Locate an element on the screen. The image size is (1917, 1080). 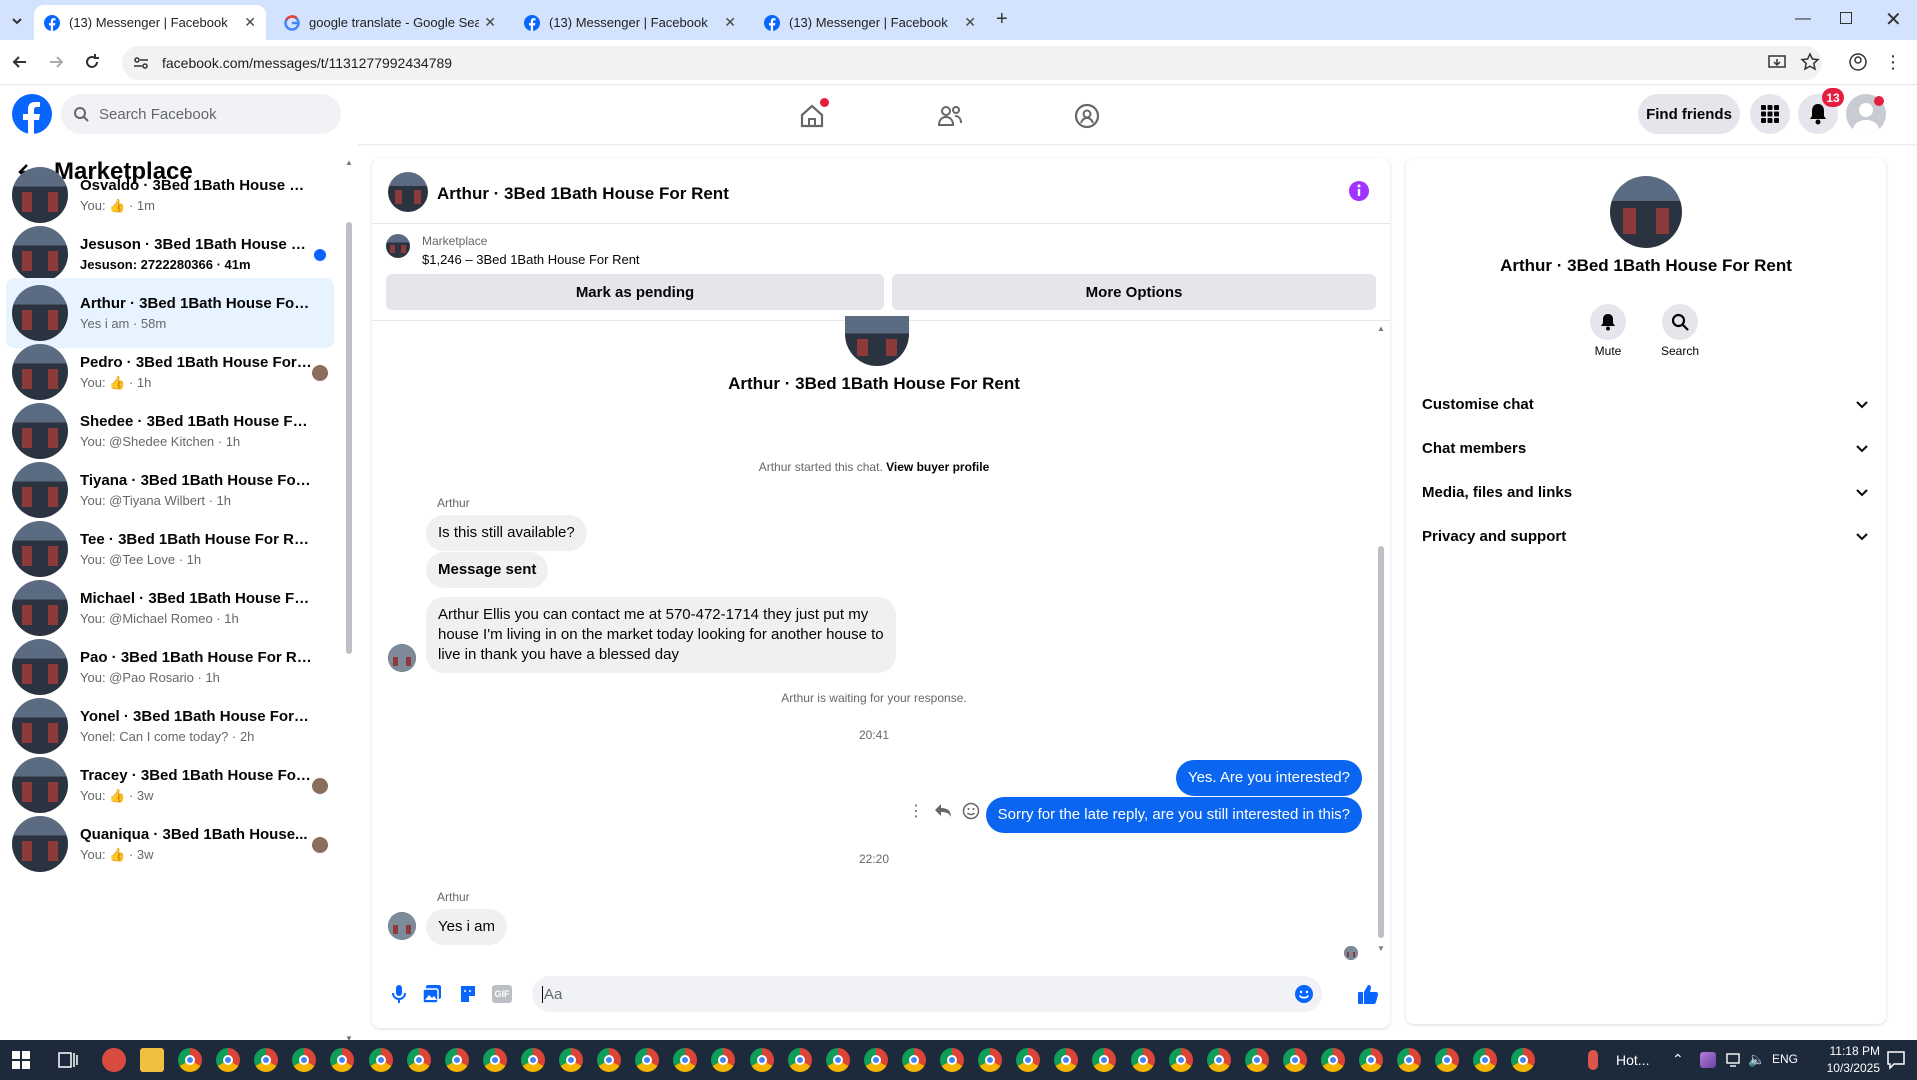
message-input: Aa is located at coordinates (927, 994).